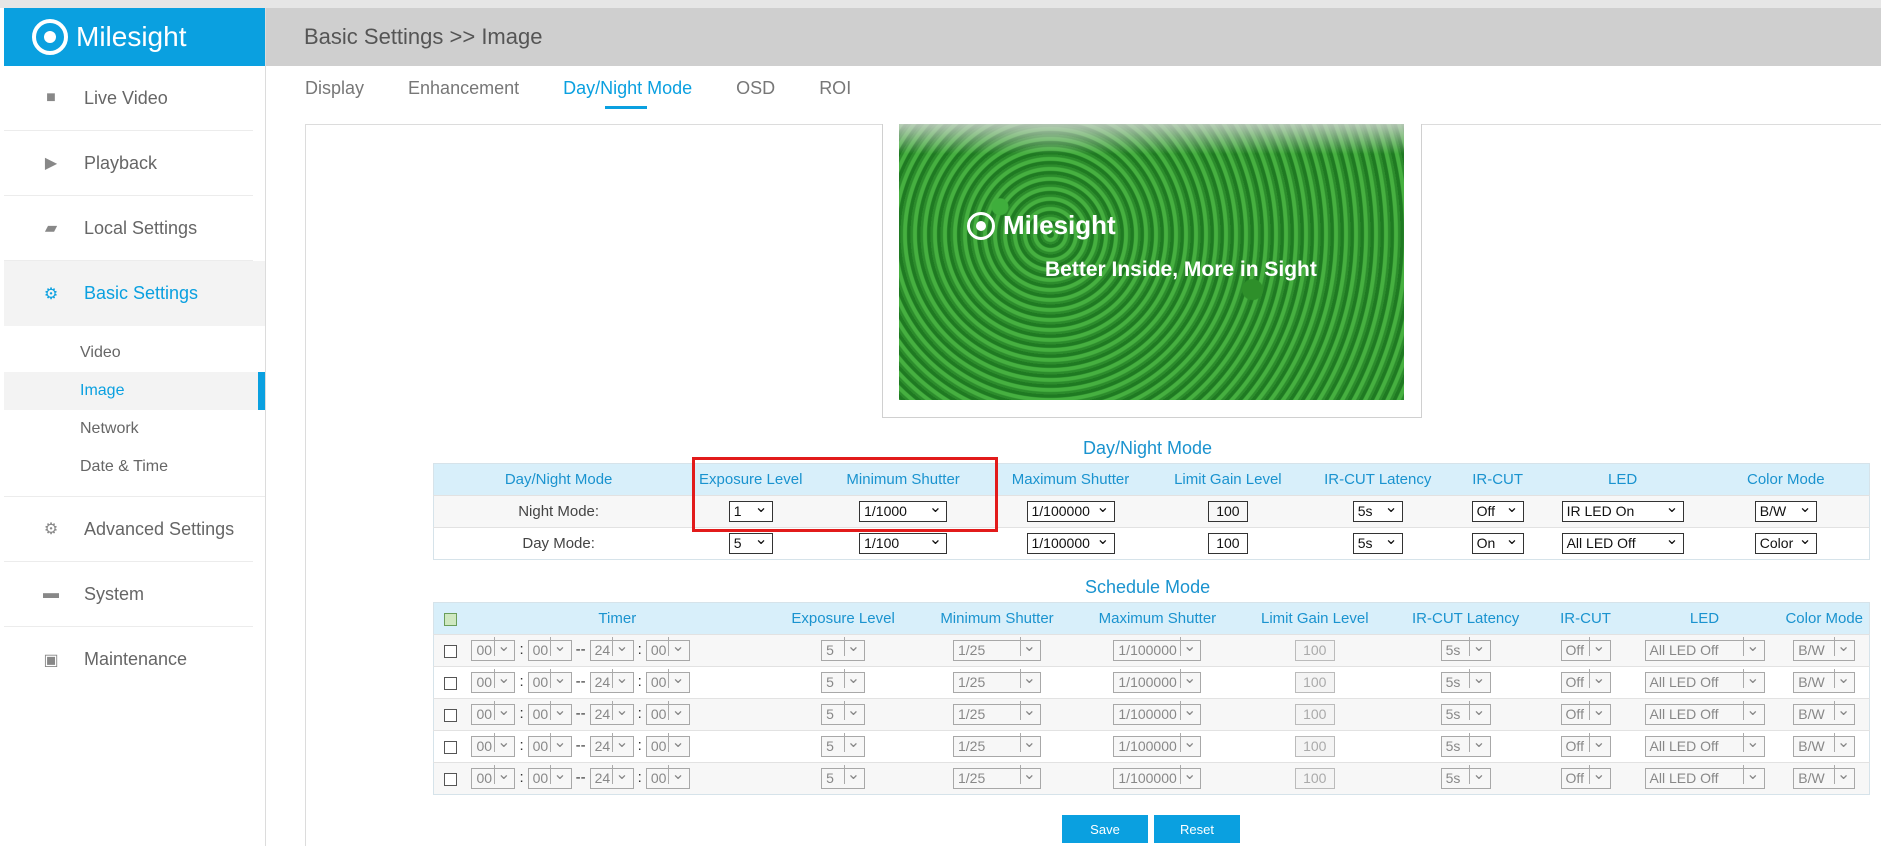  I want to click on tab-enhancement: Enhancement, so click(463, 93).